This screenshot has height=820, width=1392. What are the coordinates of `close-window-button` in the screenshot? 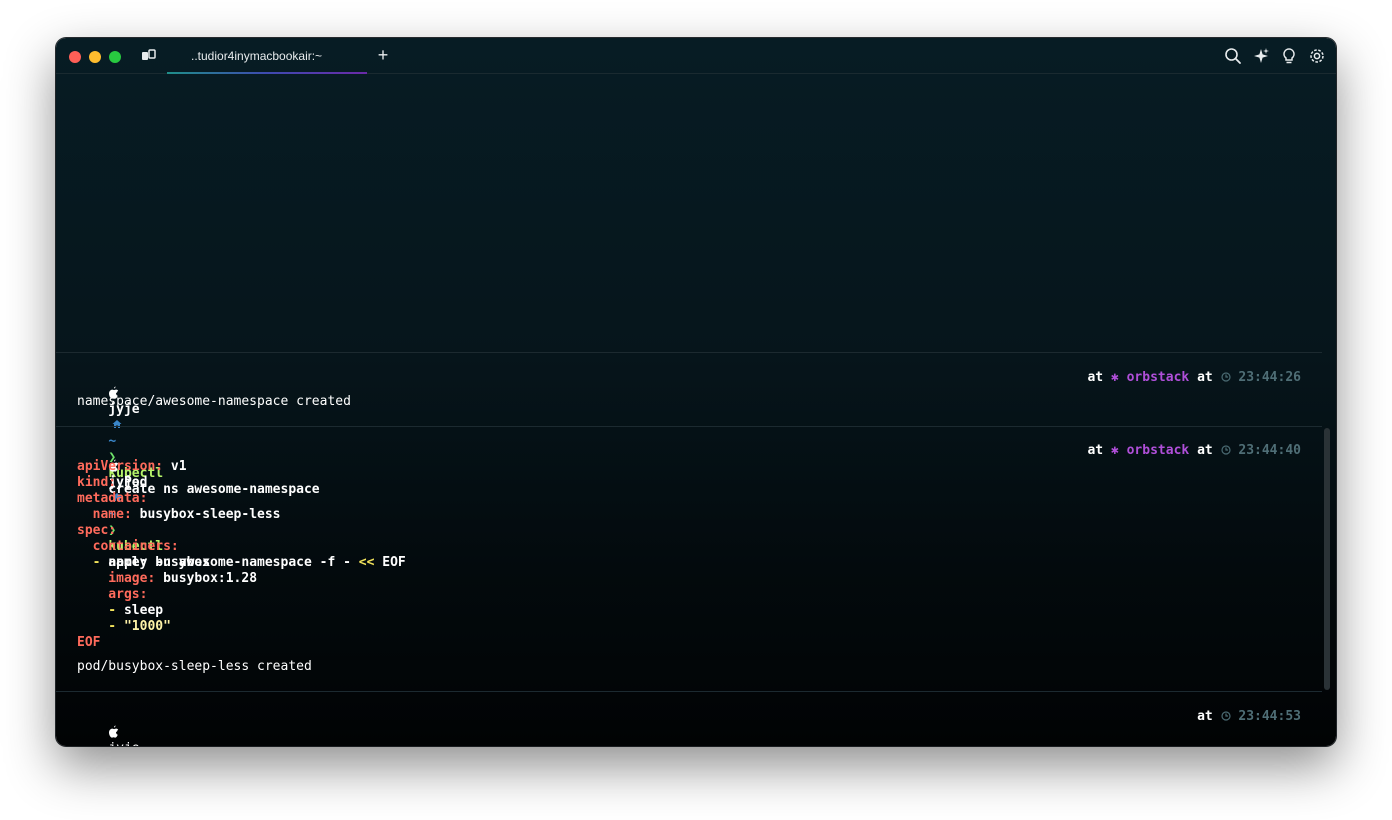 It's located at (75, 57).